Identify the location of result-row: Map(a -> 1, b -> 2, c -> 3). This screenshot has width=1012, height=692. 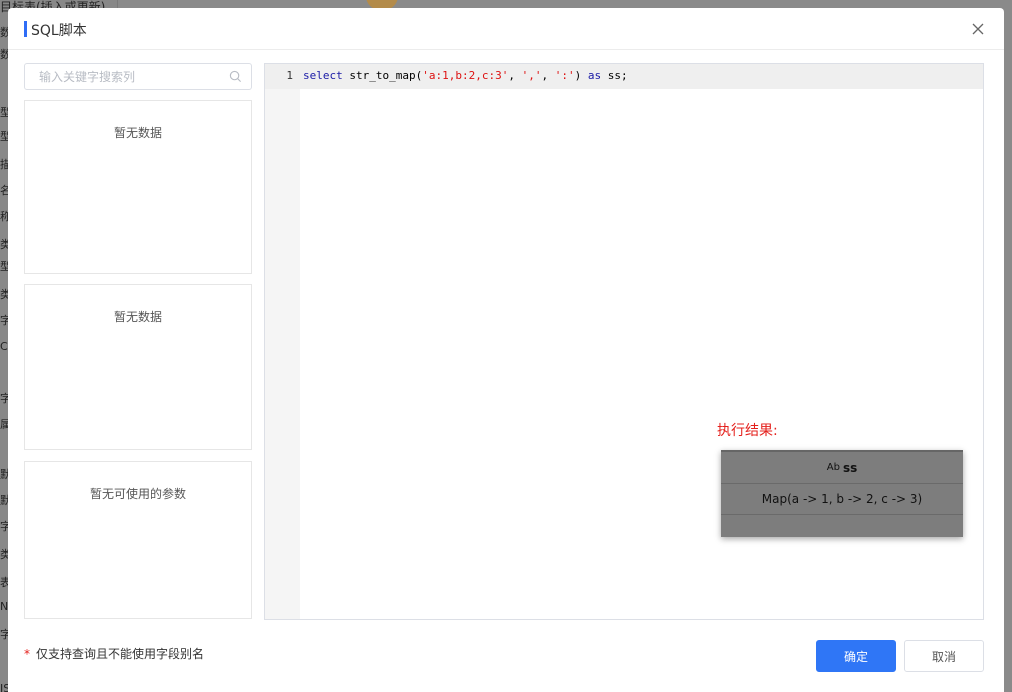
(842, 499).